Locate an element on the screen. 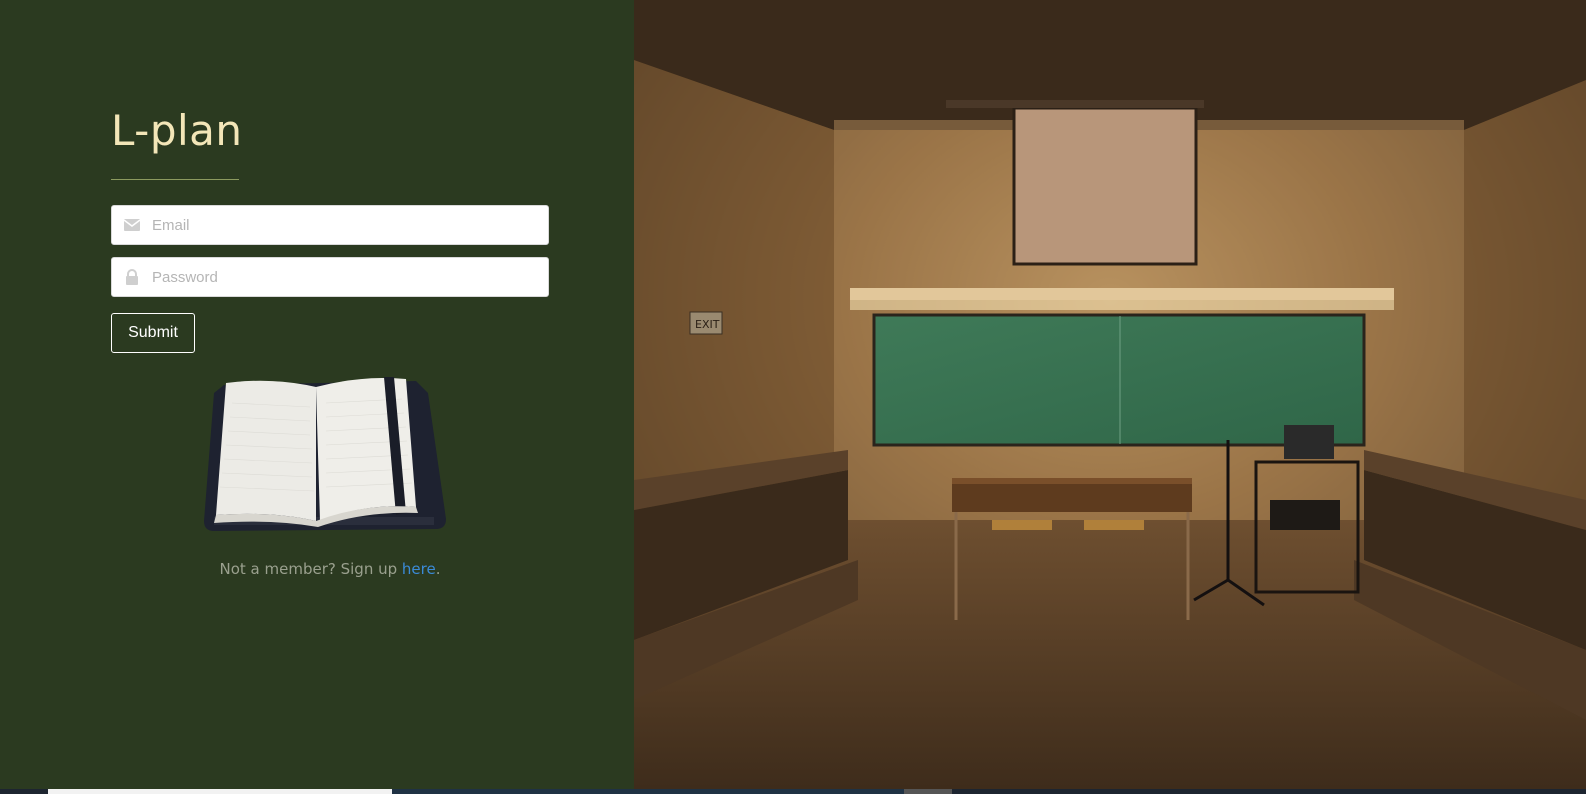 The width and height of the screenshot is (1586, 794). lock-icon is located at coordinates (132, 277).